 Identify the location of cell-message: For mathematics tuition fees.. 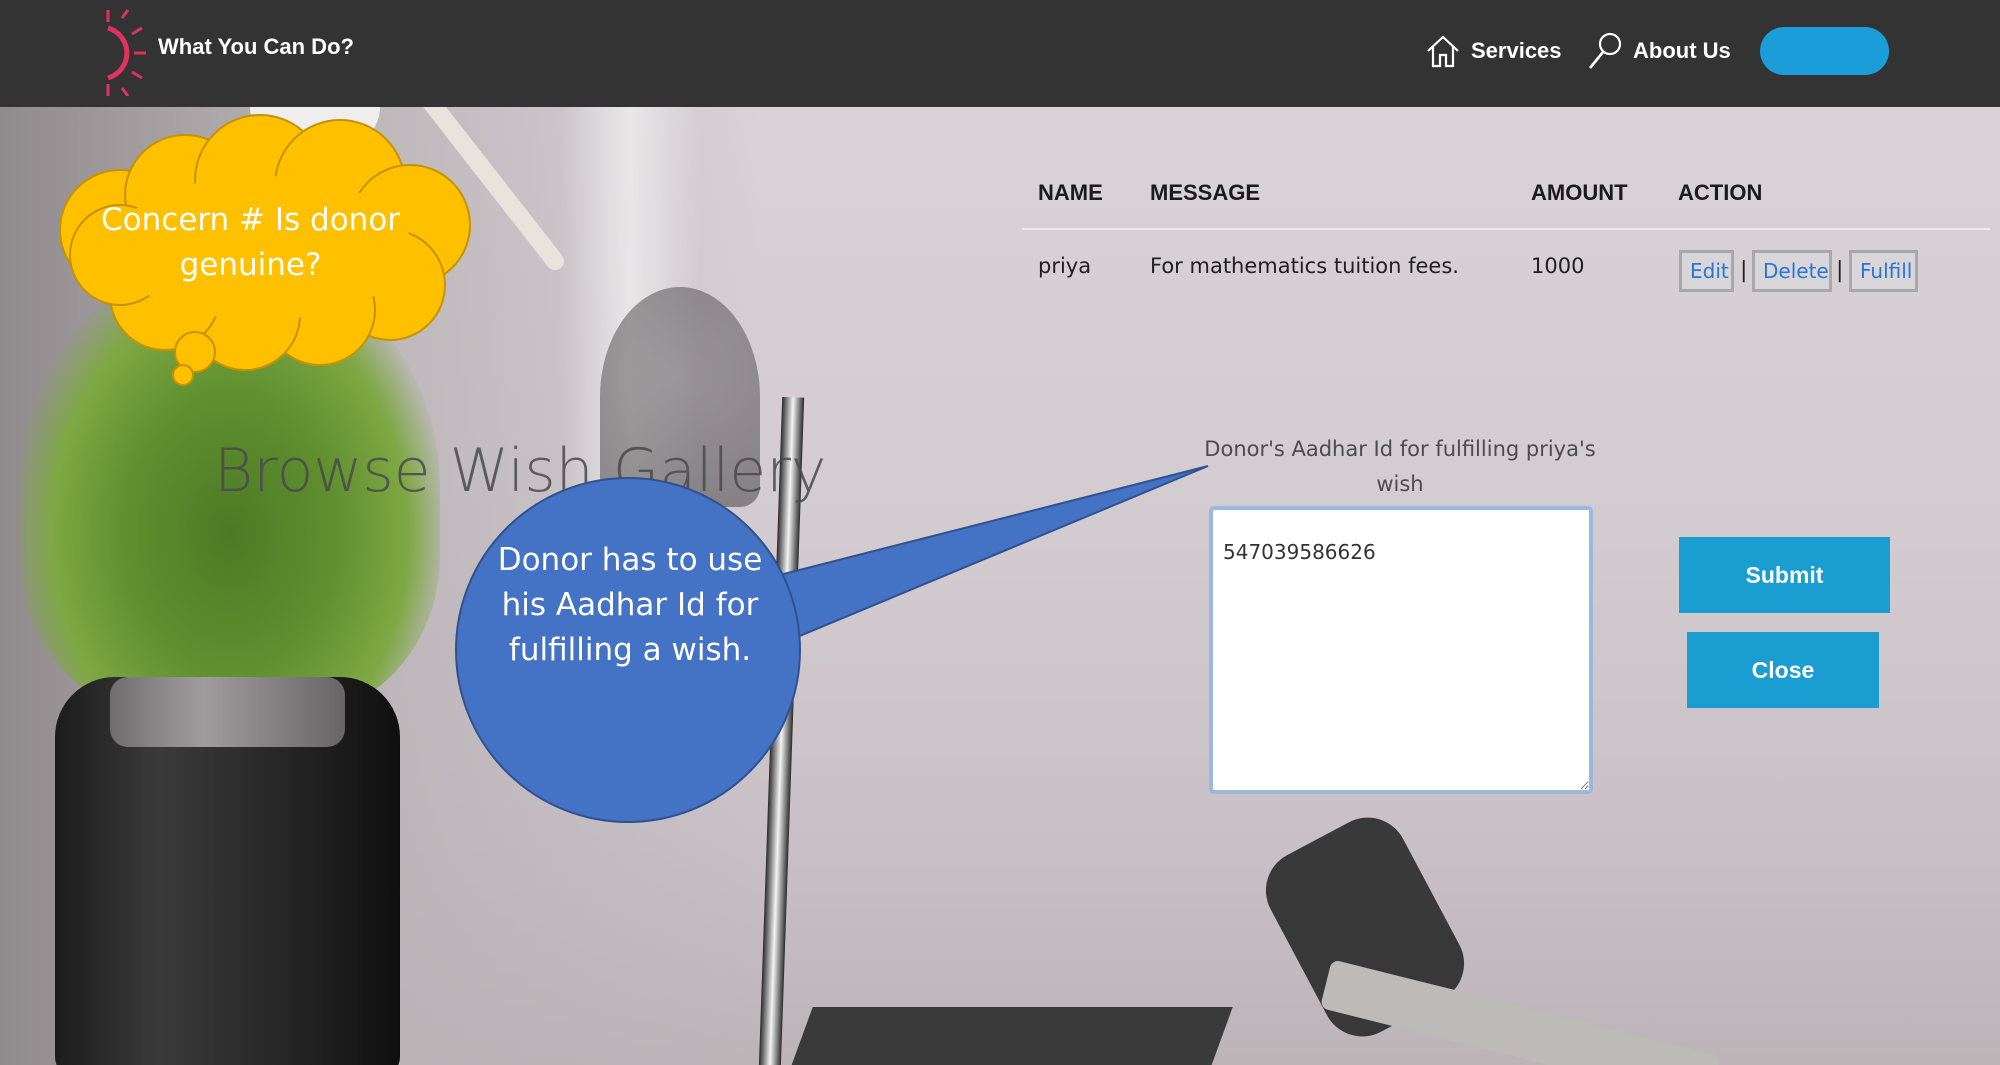
(1304, 266).